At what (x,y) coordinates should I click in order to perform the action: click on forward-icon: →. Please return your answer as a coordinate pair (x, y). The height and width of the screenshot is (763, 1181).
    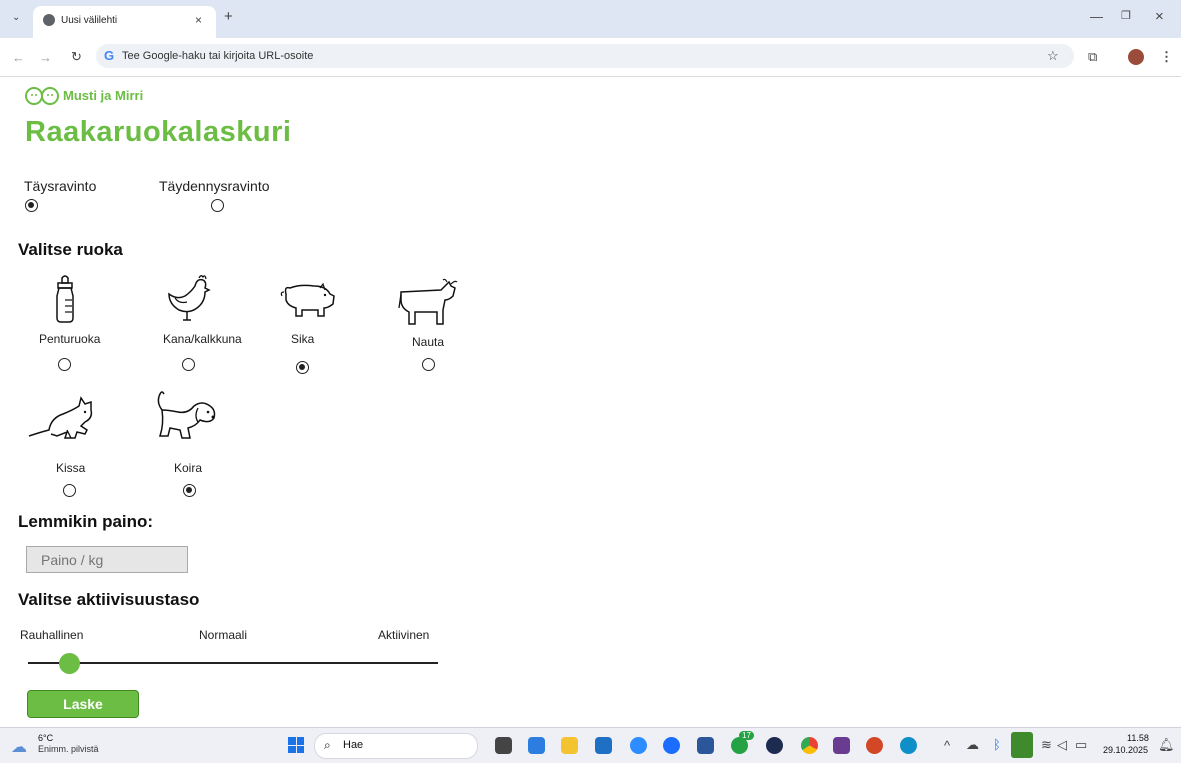
    Looking at the image, I should click on (45, 57).